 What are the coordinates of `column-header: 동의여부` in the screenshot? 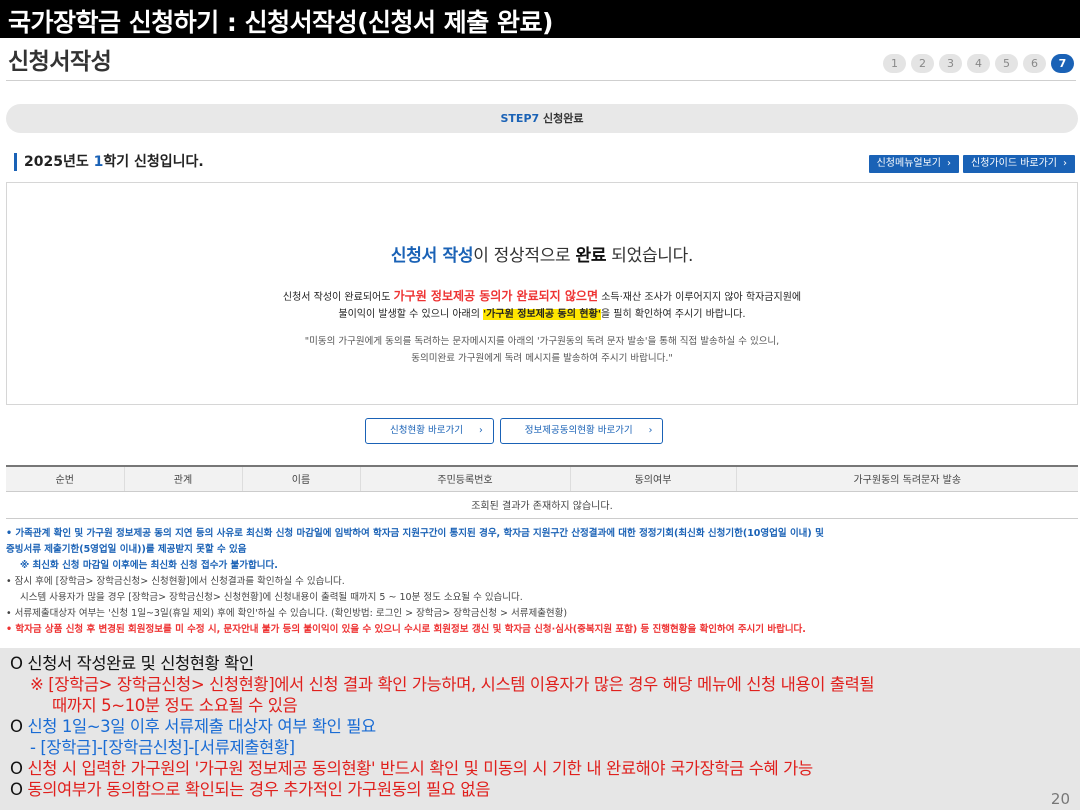 It's located at (652, 478).